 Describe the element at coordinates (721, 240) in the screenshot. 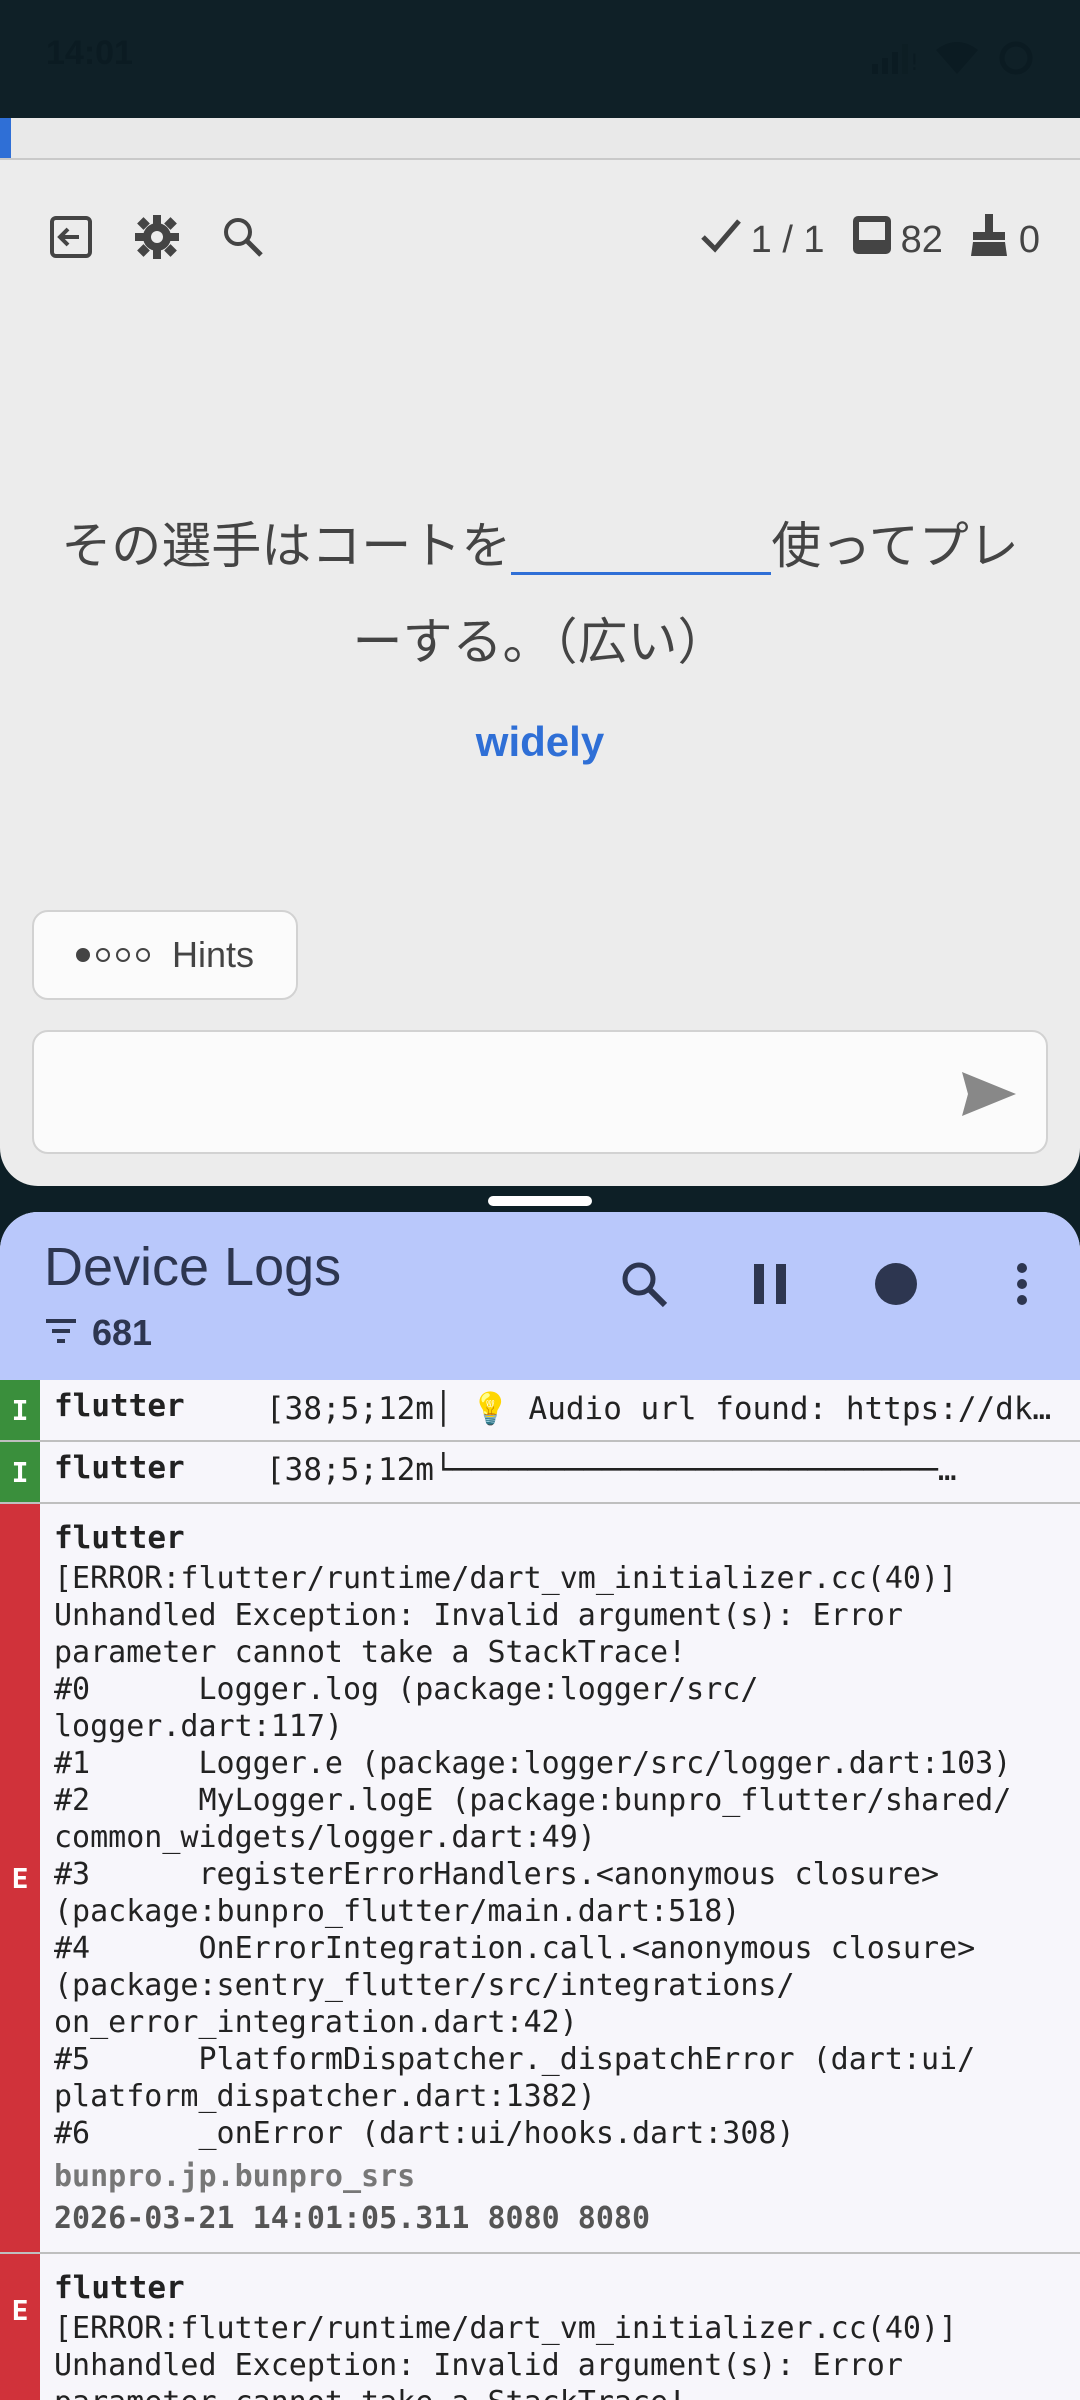

I see `check-icon` at that location.